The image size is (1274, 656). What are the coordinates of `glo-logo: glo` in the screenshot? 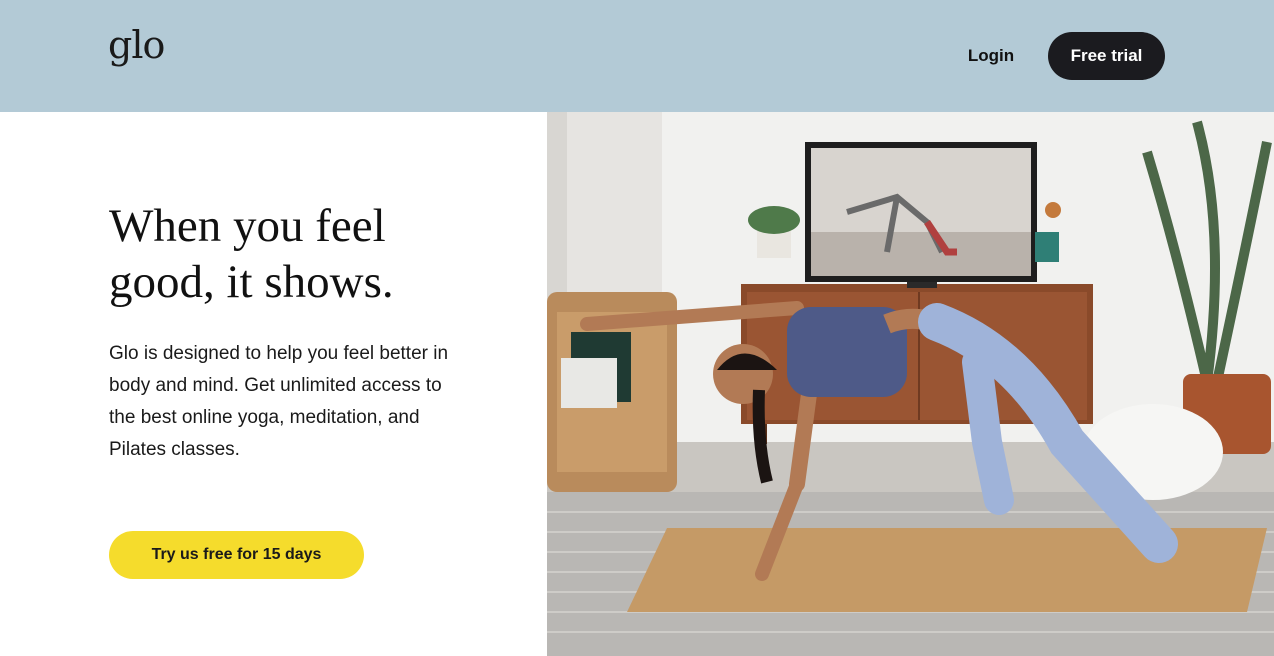 It's located at (136, 45).